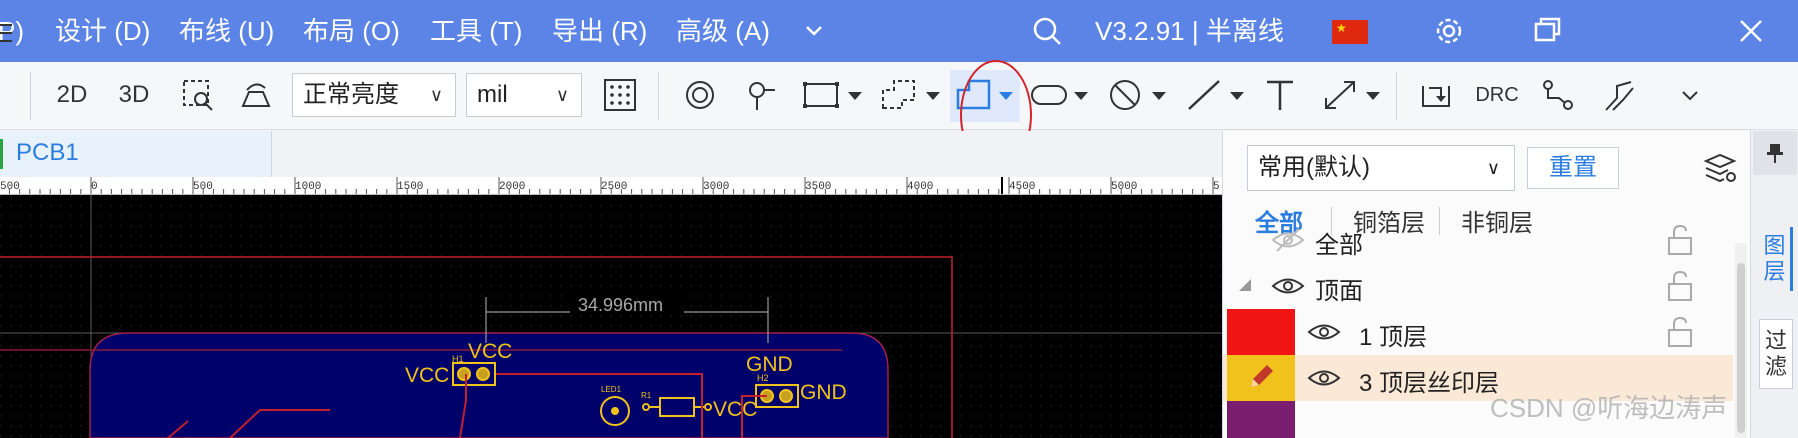 This screenshot has height=438, width=1798. Describe the element at coordinates (1189, 31) in the screenshot. I see `version-label: V3.2.91 | 半离线` at that location.